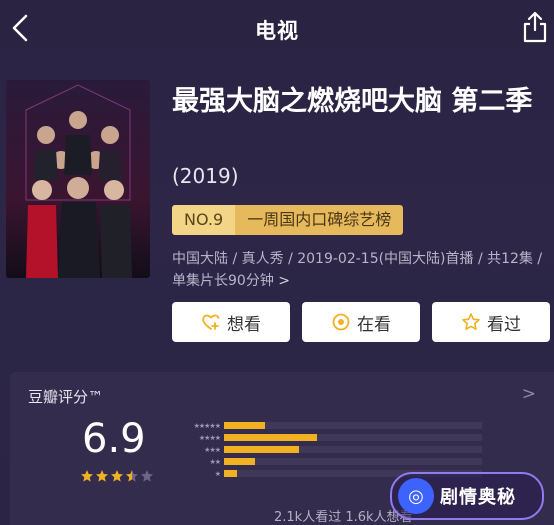 This screenshot has width=554, height=525. I want to click on rating-title: 豆瓣评分™, so click(66, 397).